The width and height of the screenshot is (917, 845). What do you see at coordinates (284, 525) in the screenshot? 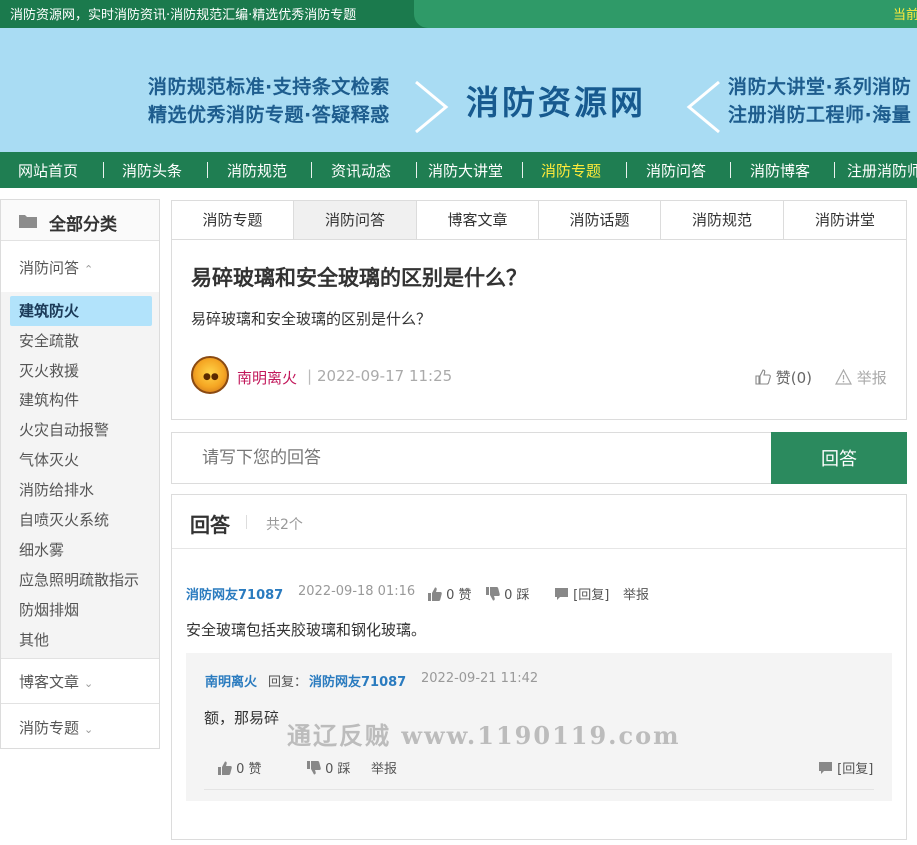
I see `answers-count: 共2个` at bounding box center [284, 525].